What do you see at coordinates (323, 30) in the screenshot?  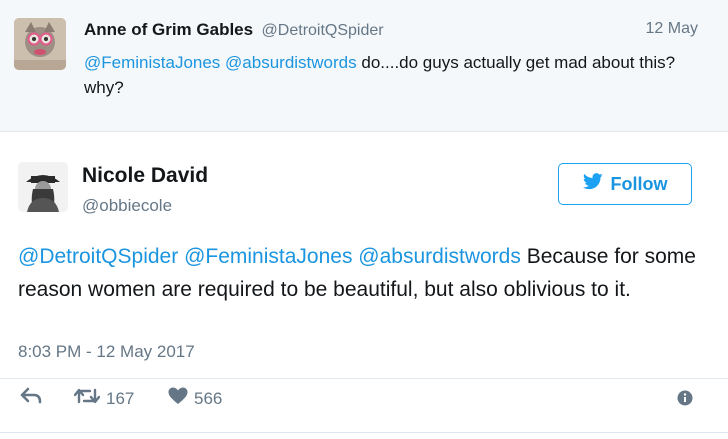 I see `parent-author-handle: @DetroitQSpider` at bounding box center [323, 30].